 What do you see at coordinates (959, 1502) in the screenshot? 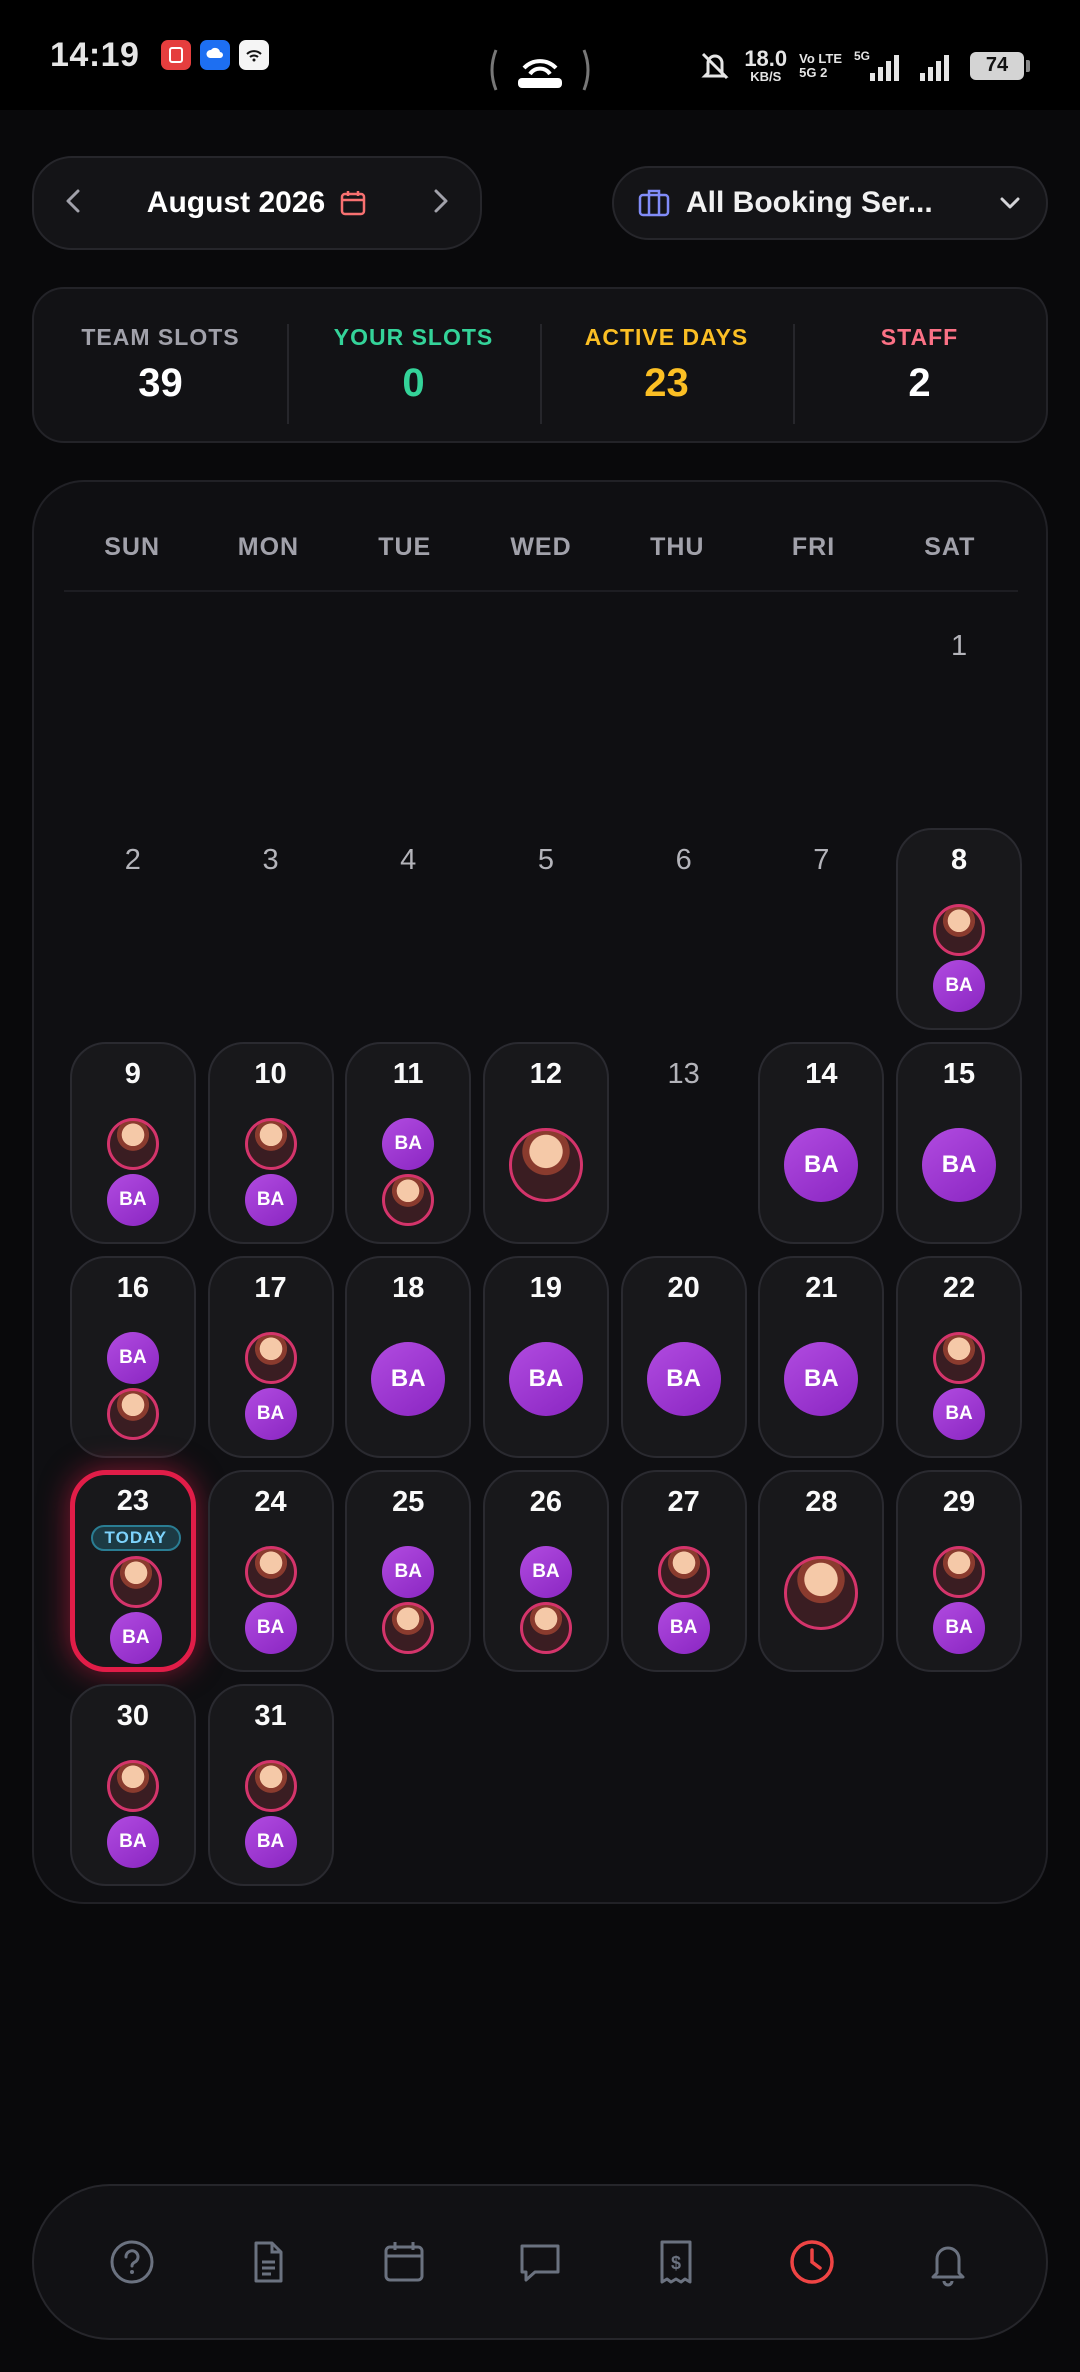
I see `day-number: 29` at bounding box center [959, 1502].